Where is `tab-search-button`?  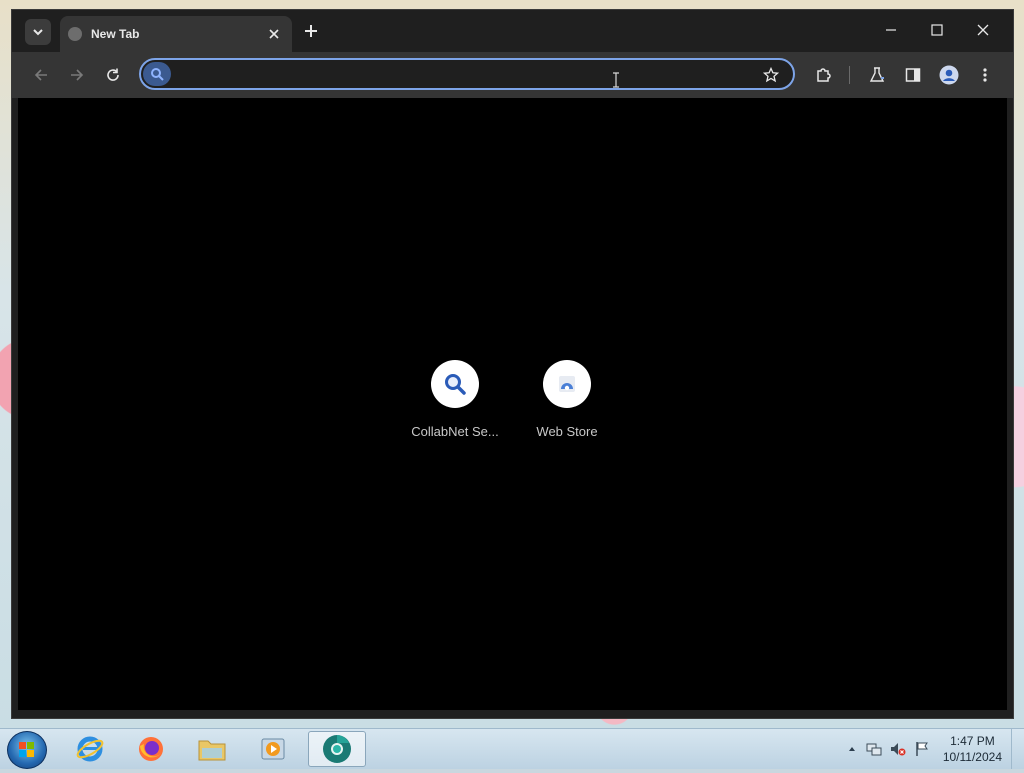 tab-search-button is located at coordinates (38, 32).